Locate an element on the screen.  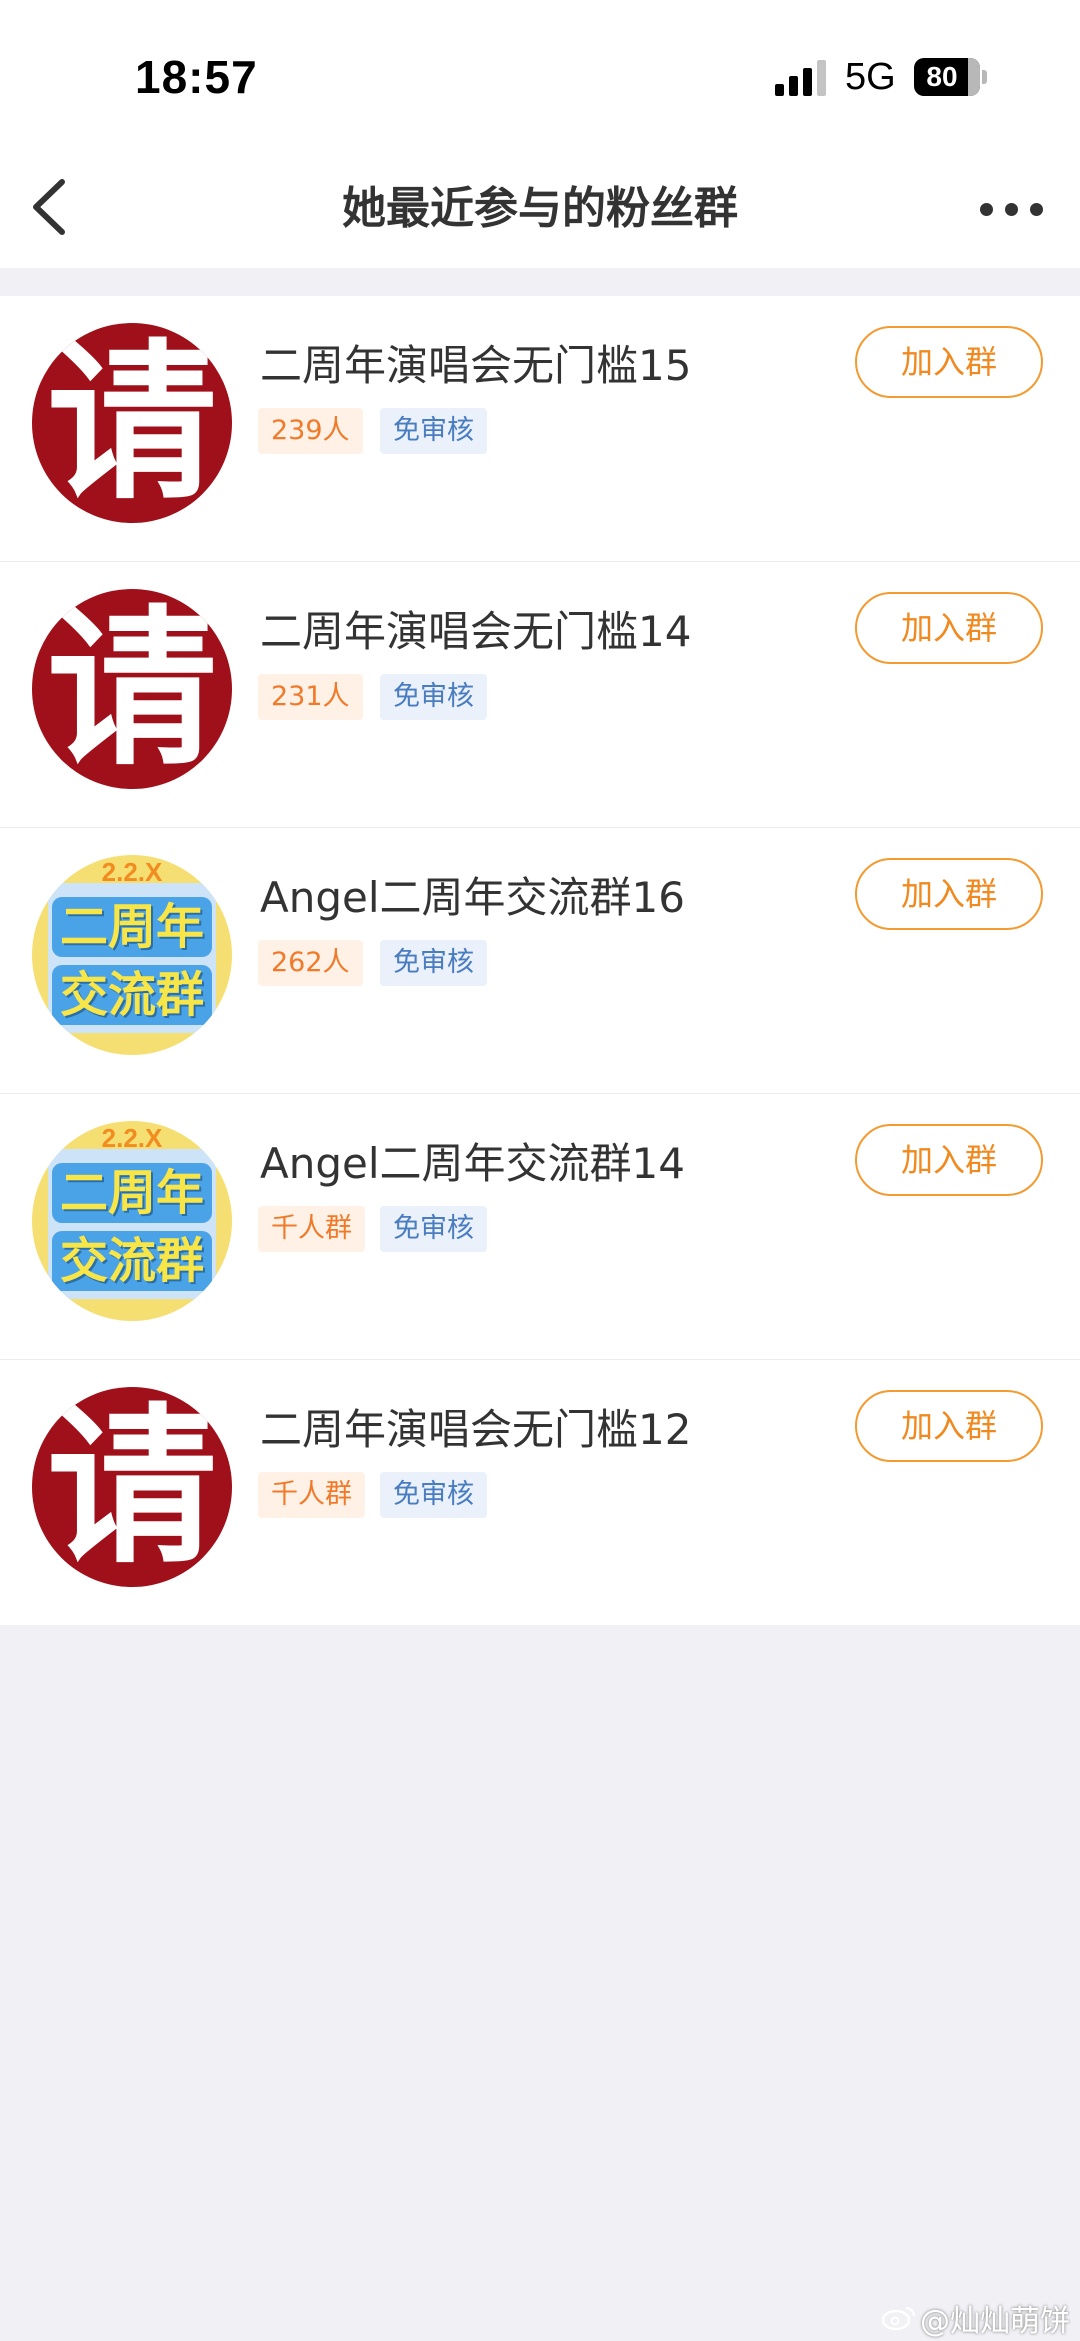
battery-level: 80 is located at coordinates (942, 76).